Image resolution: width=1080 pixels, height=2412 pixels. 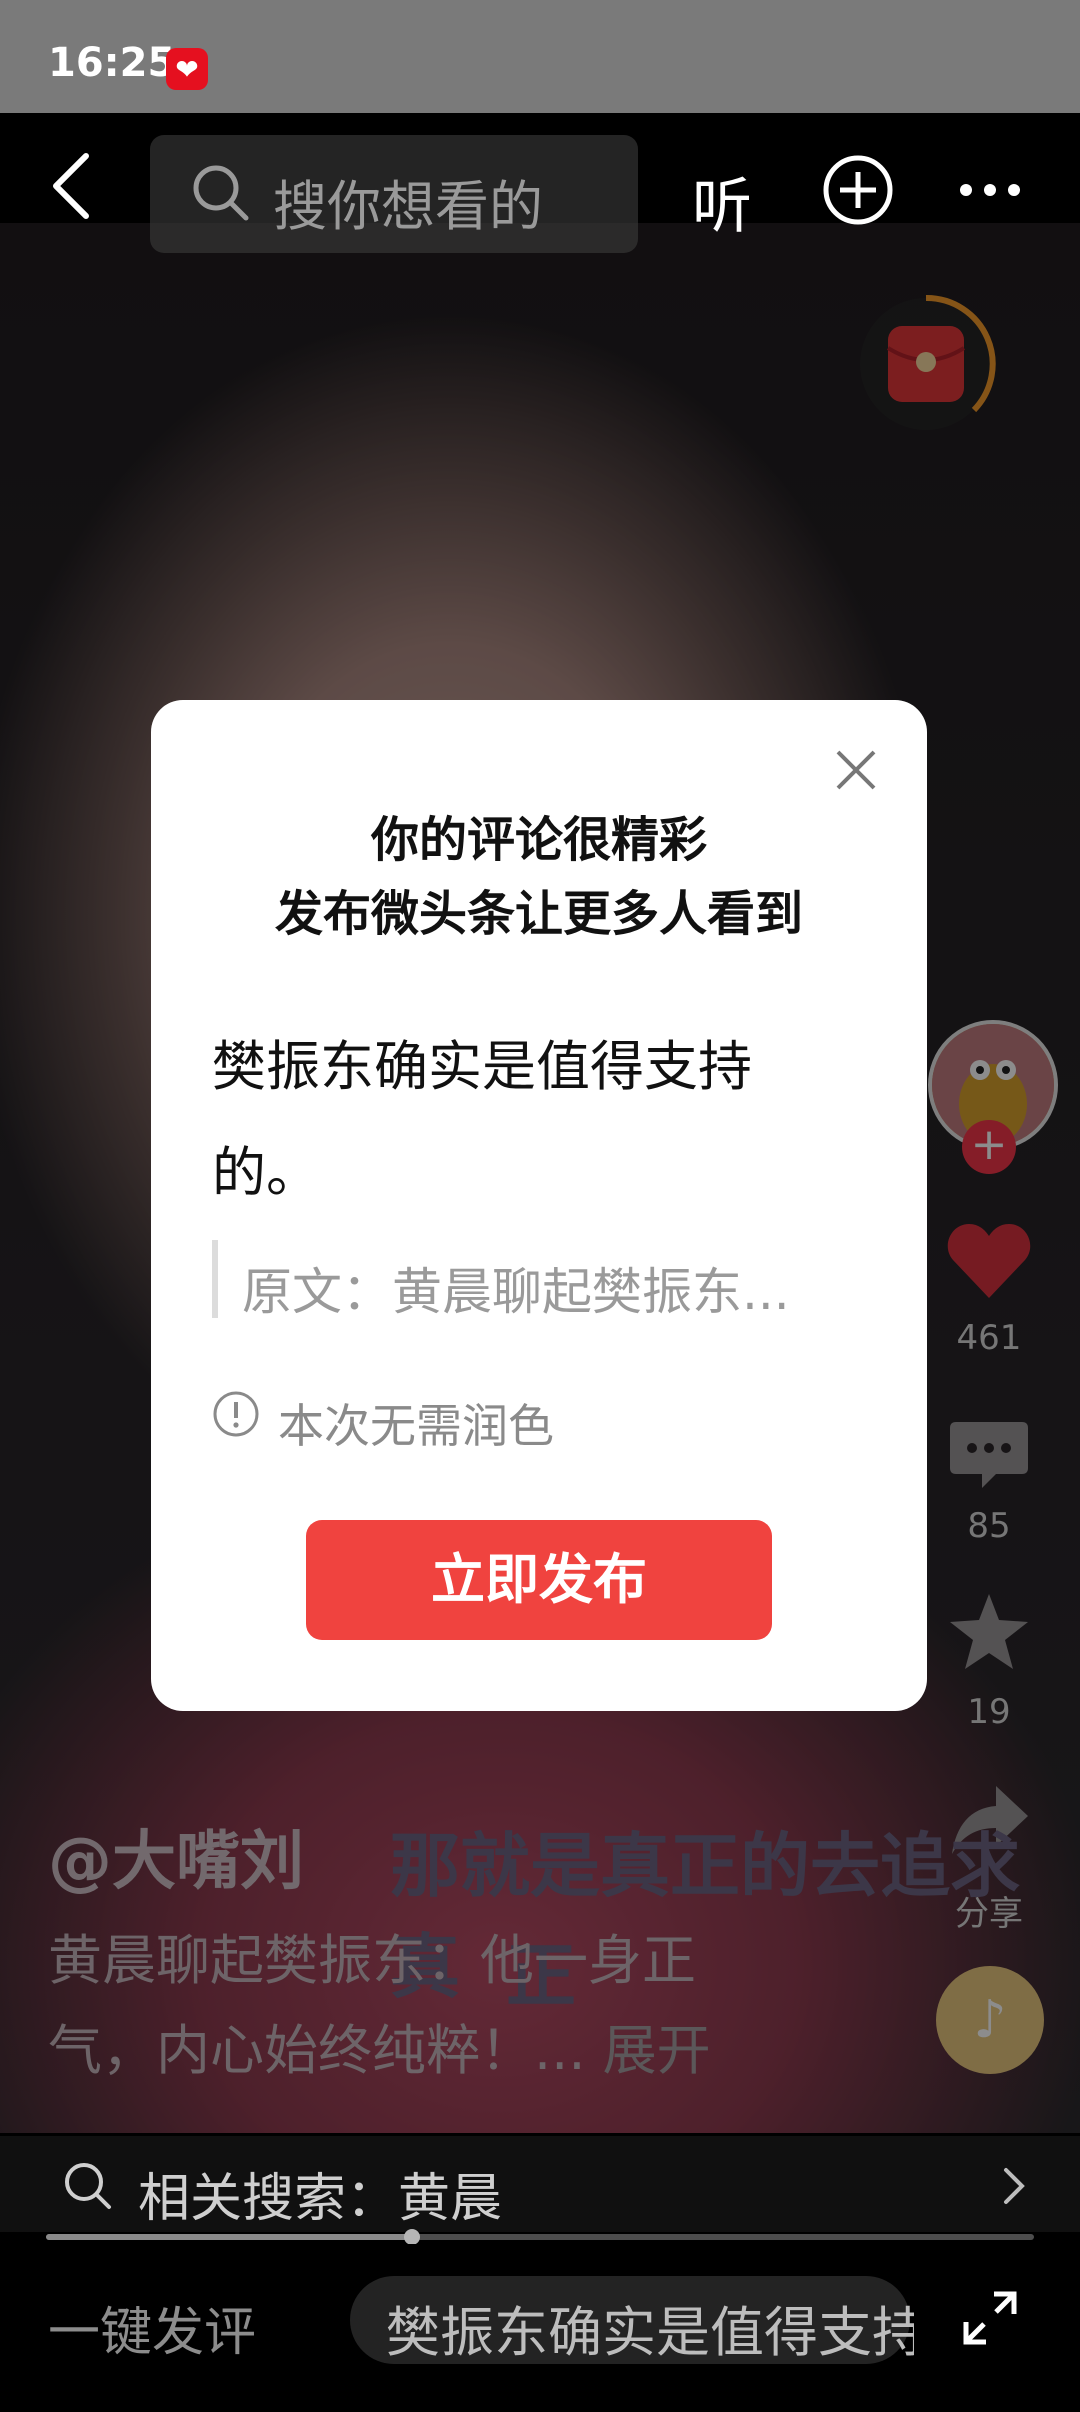 What do you see at coordinates (722, 201) in the screenshot?
I see `listen-button: 听` at bounding box center [722, 201].